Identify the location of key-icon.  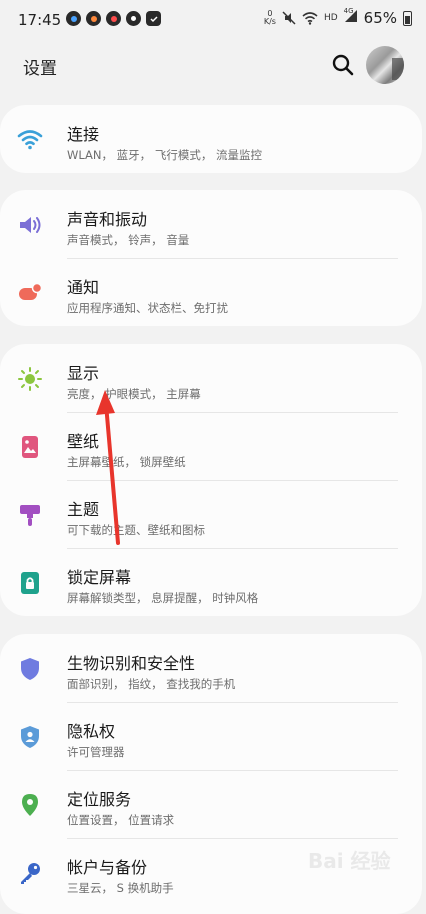
(30, 873).